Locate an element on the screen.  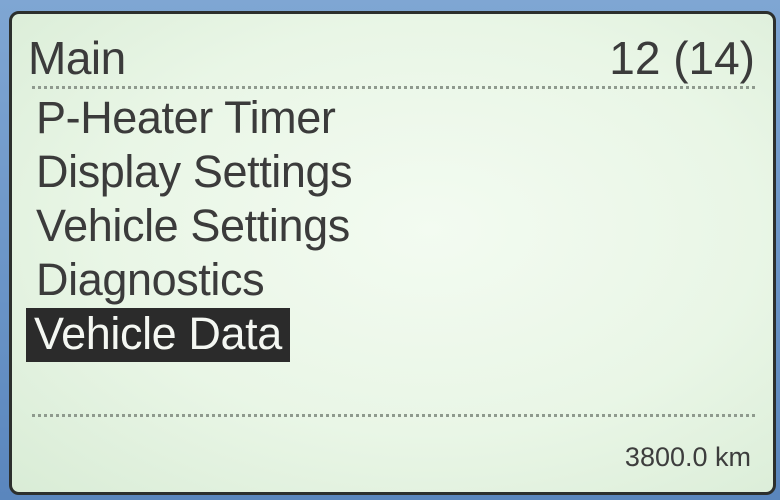
menu-item-diagnostics: Diagnostics is located at coordinates (149, 281).